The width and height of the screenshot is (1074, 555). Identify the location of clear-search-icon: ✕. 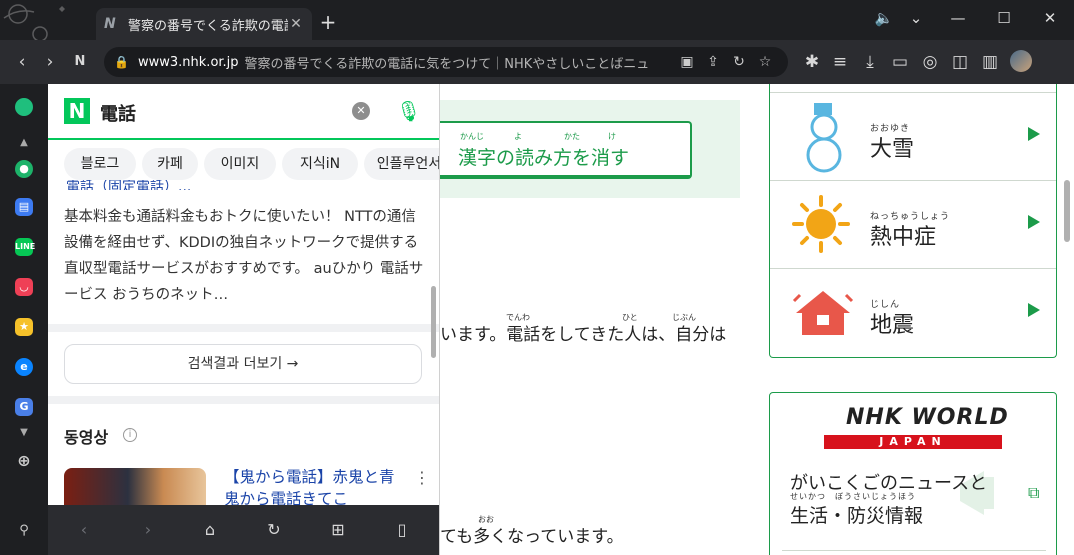
(361, 111).